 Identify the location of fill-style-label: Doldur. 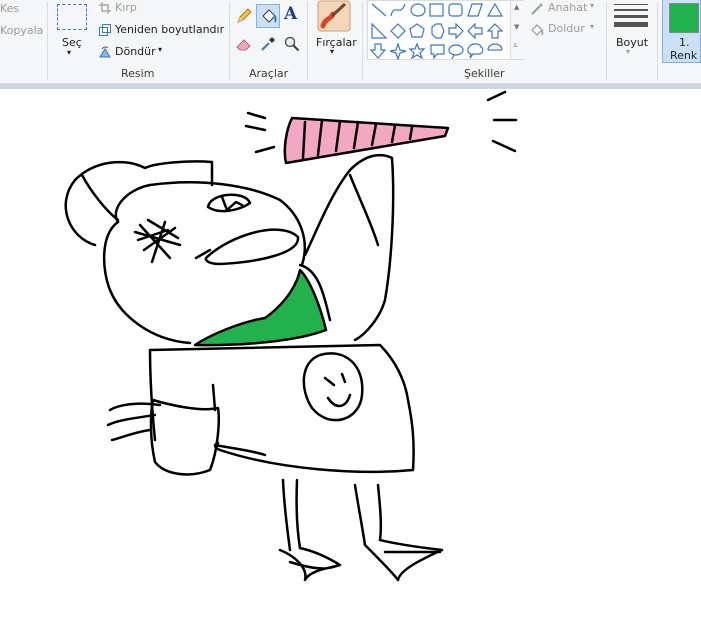
(566, 28).